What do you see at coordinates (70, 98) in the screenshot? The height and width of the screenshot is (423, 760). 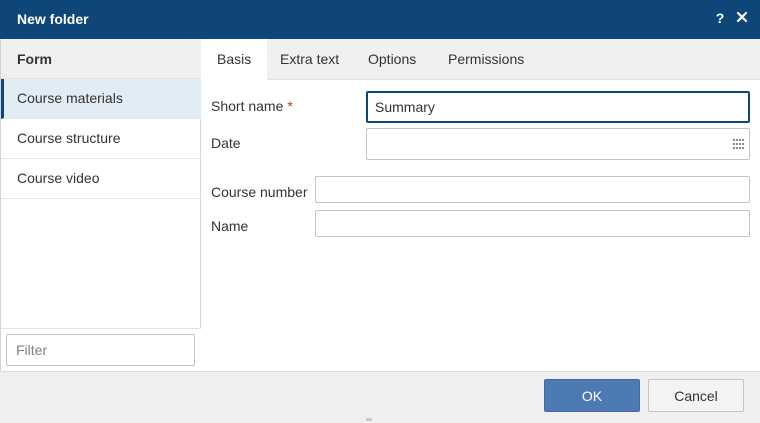 I see `sidebar-item-label: Course materials` at bounding box center [70, 98].